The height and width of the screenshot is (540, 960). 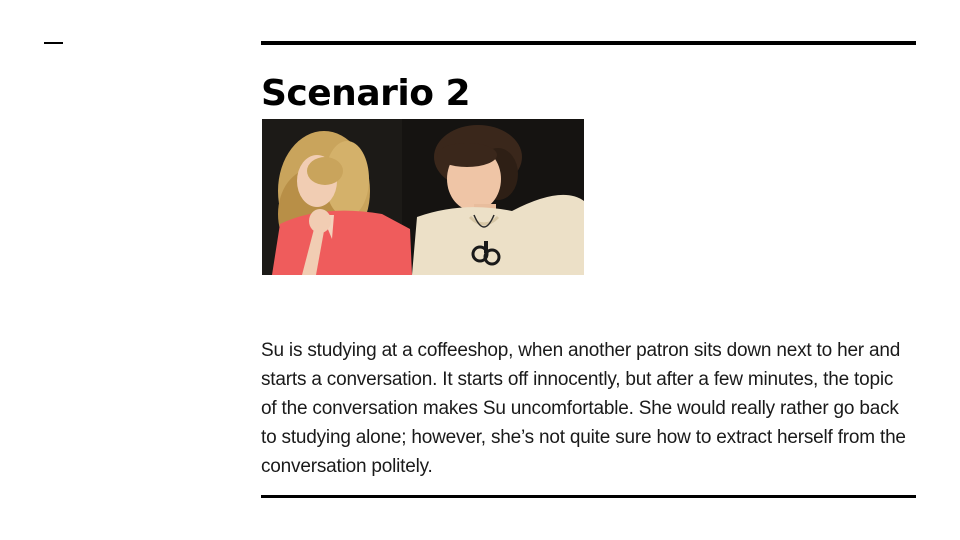 I want to click on bottom-rule, so click(x=588, y=496).